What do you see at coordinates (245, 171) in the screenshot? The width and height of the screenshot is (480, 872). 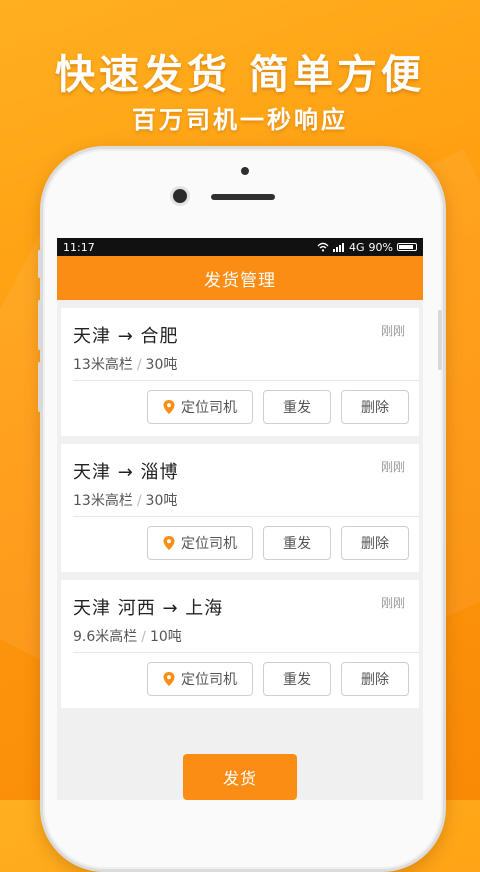 I see `phone-sensor` at bounding box center [245, 171].